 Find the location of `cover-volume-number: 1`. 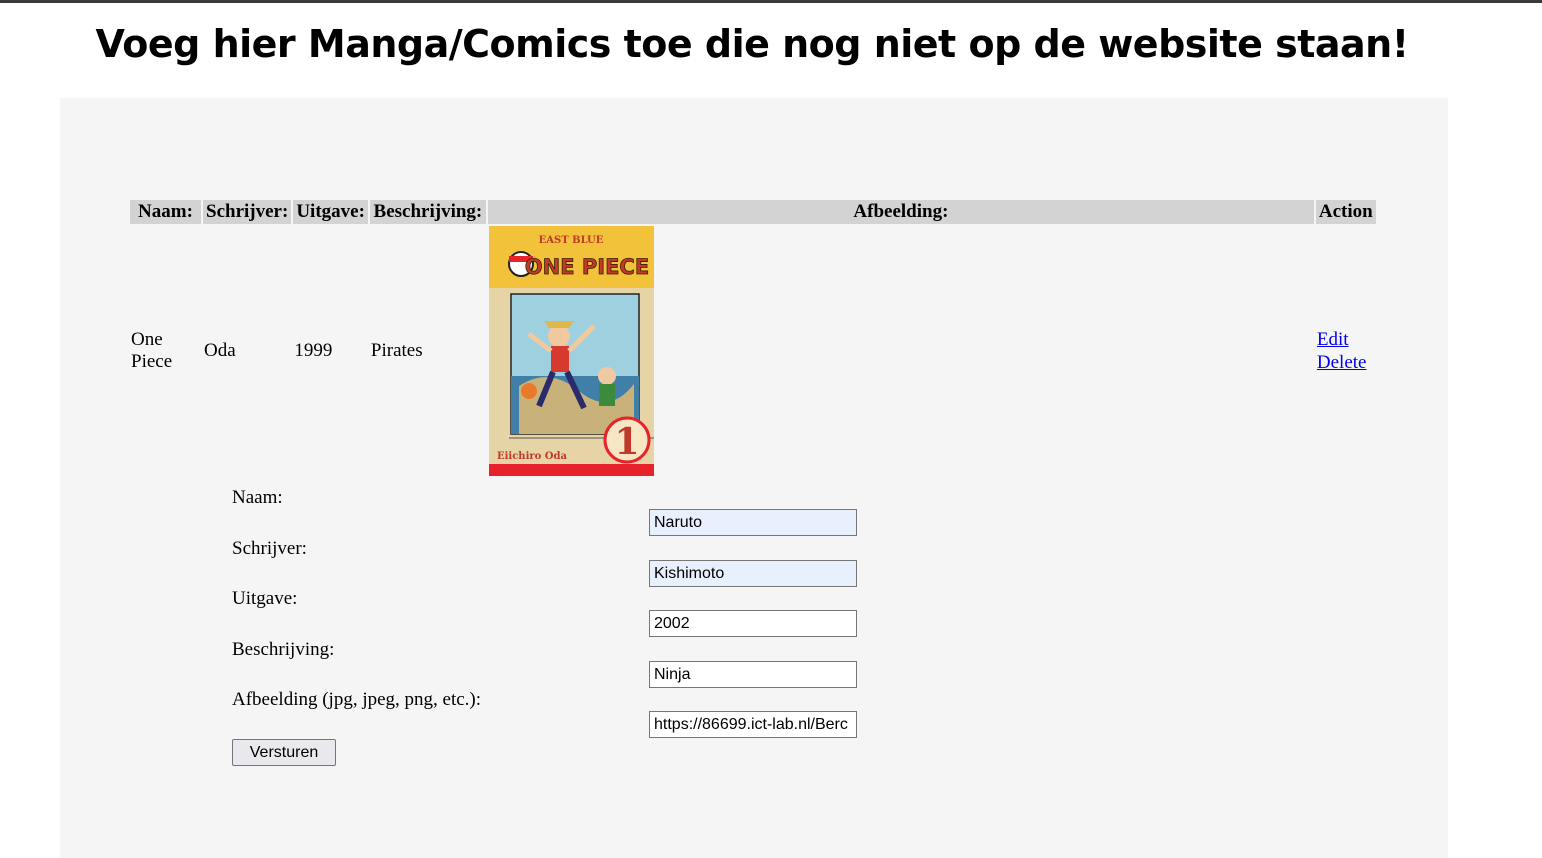

cover-volume-number: 1 is located at coordinates (626, 442).